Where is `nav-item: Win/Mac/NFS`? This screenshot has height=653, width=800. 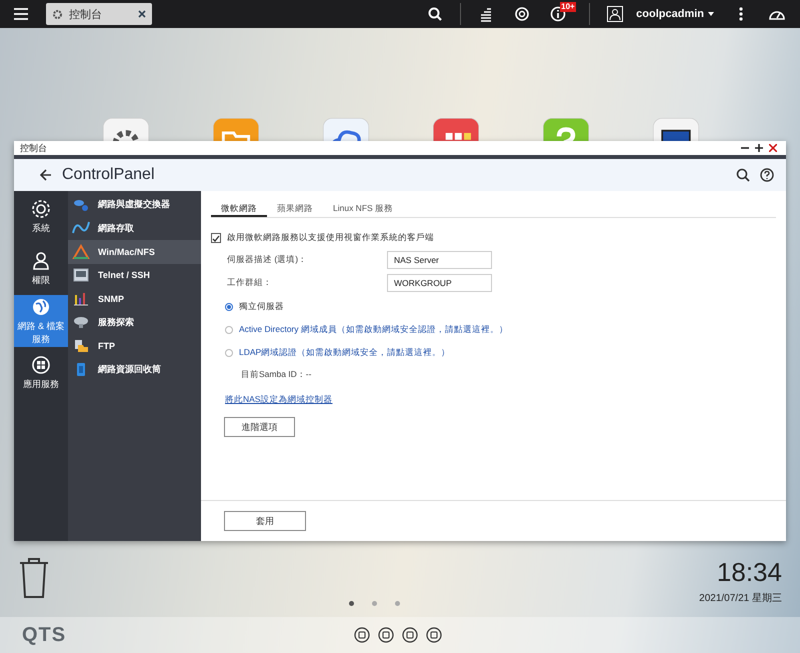
nav-item: Win/Mac/NFS is located at coordinates (134, 252).